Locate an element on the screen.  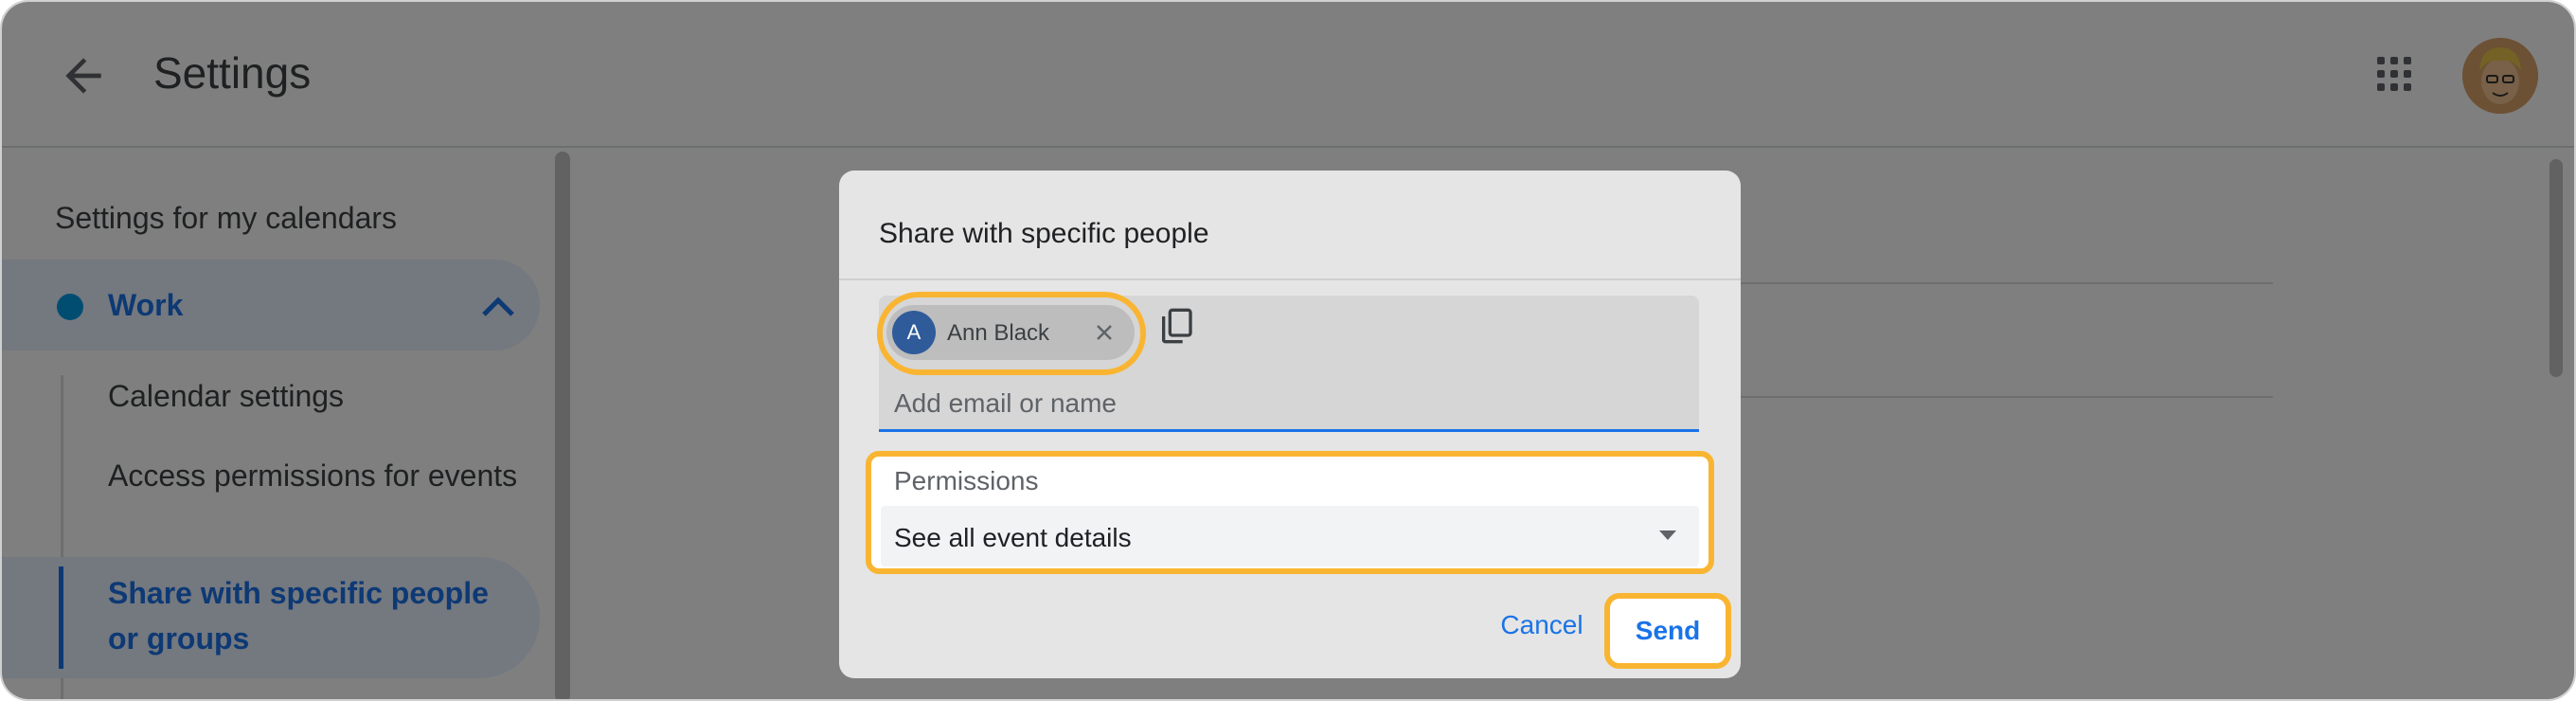
email-input is located at coordinates (1254, 403).